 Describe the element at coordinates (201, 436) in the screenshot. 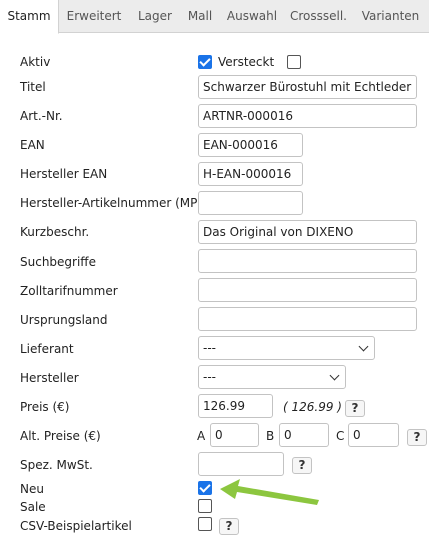

I see `alt-preis-a-label: A` at that location.